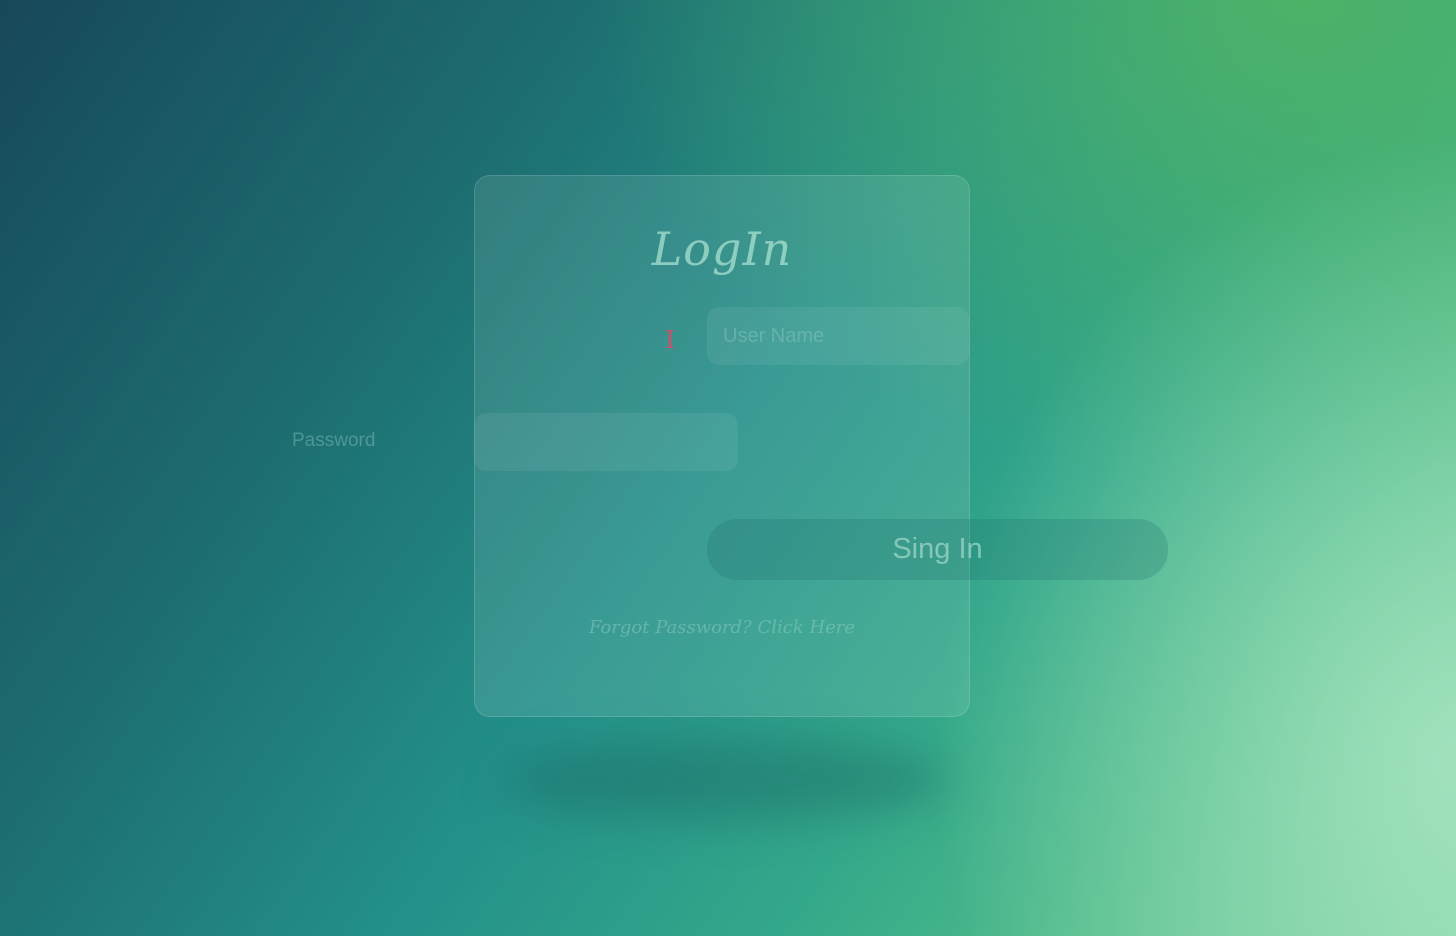 Image resolution: width=1456 pixels, height=936 pixels. Describe the element at coordinates (937, 549) in the screenshot. I see `sign-in-button: Sing In` at that location.